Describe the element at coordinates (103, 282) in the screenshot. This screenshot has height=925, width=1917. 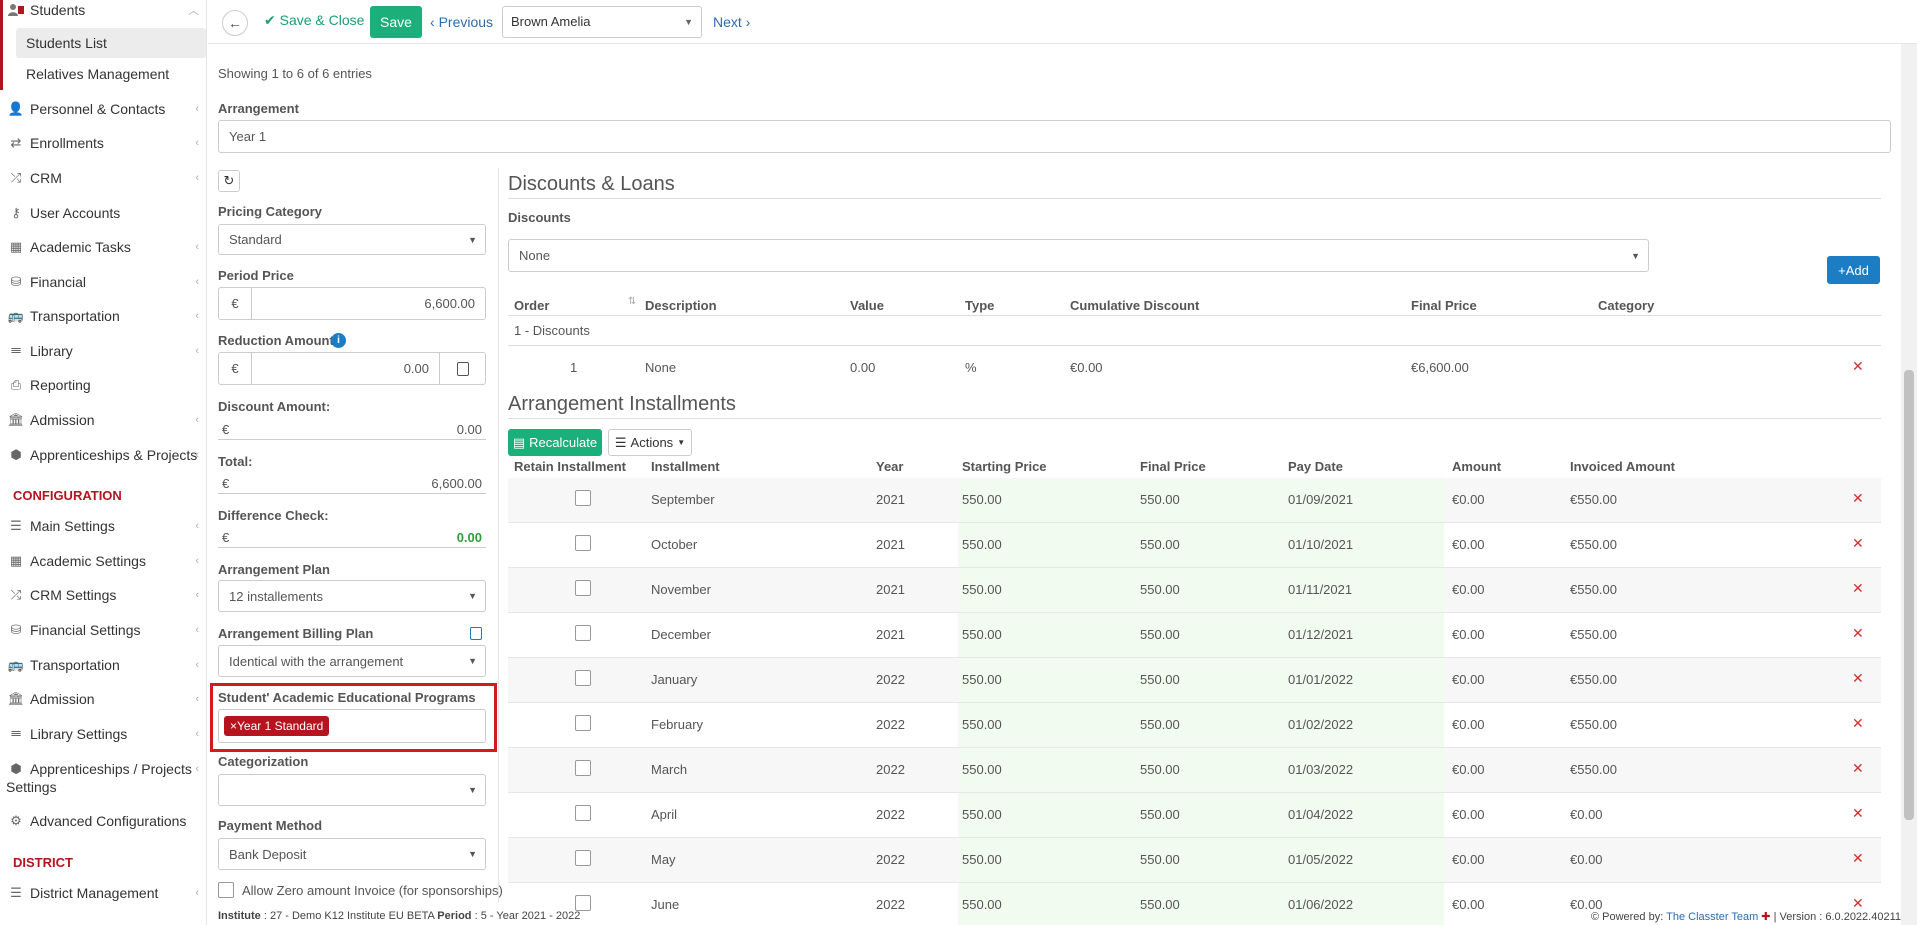
I see `sidebar-item-financial: ⛁ Financial ‹` at that location.